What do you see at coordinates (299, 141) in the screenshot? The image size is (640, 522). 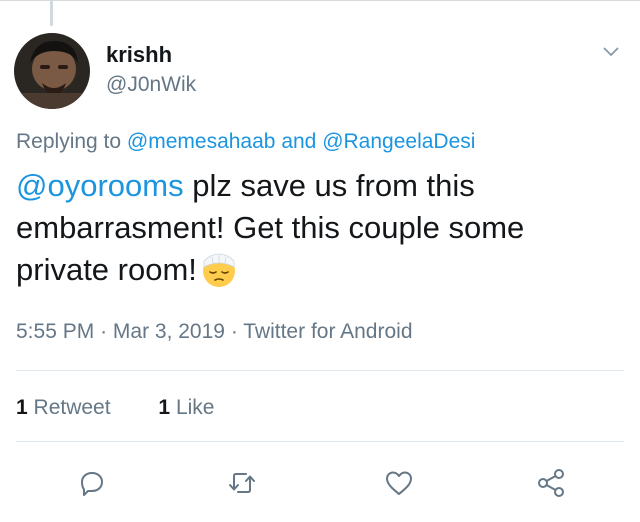 I see `reply-conjunction: and` at bounding box center [299, 141].